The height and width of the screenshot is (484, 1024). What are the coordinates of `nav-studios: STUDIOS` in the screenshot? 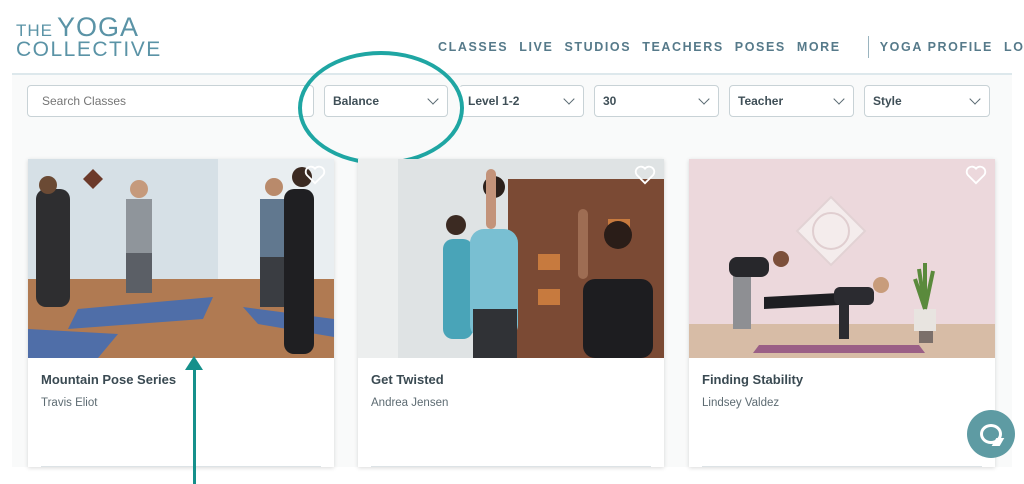 It's located at (597, 47).